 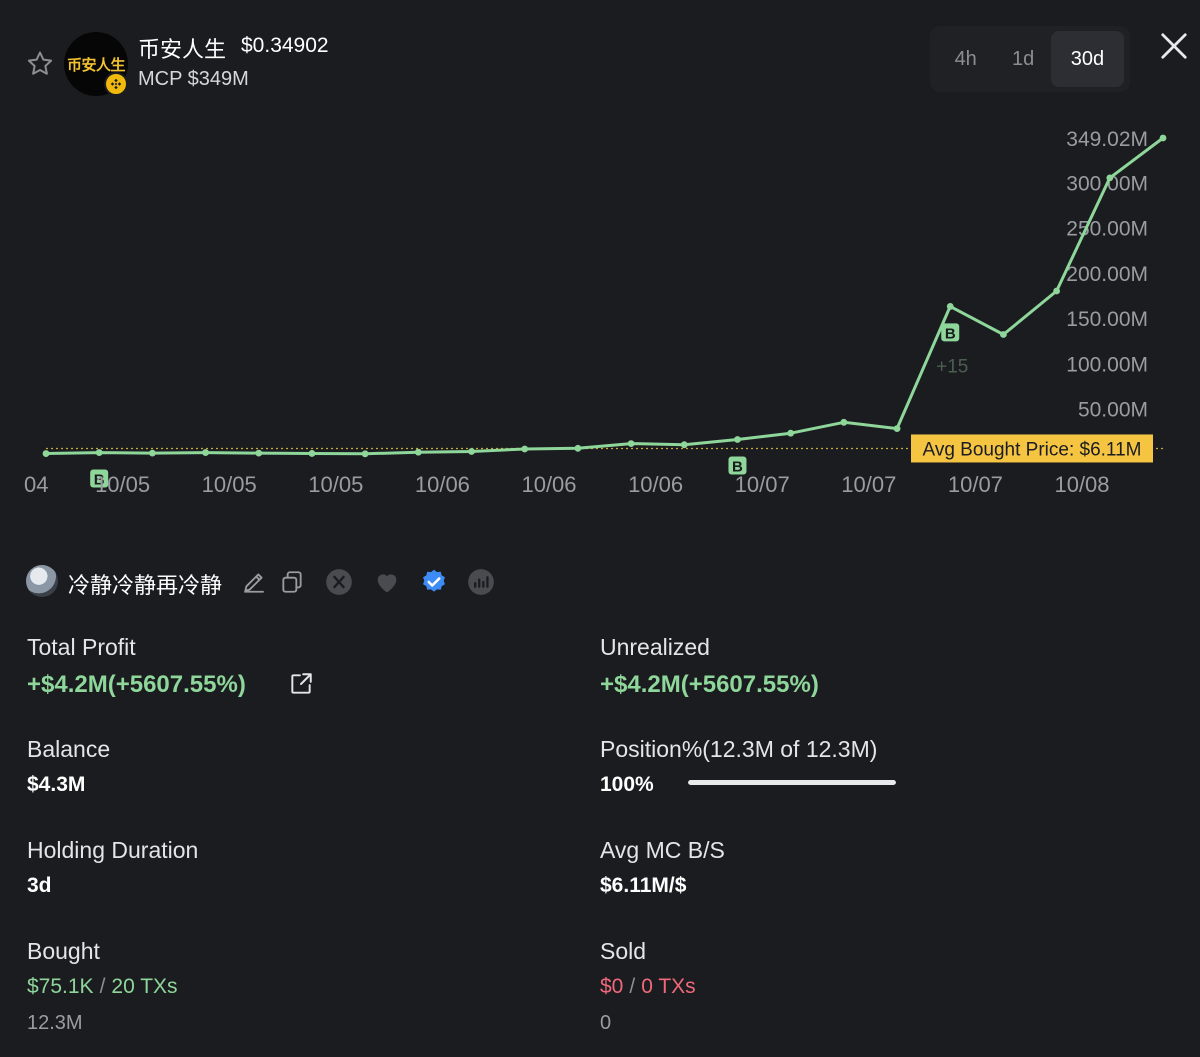 I want to click on close-icon, so click(x=1174, y=46).